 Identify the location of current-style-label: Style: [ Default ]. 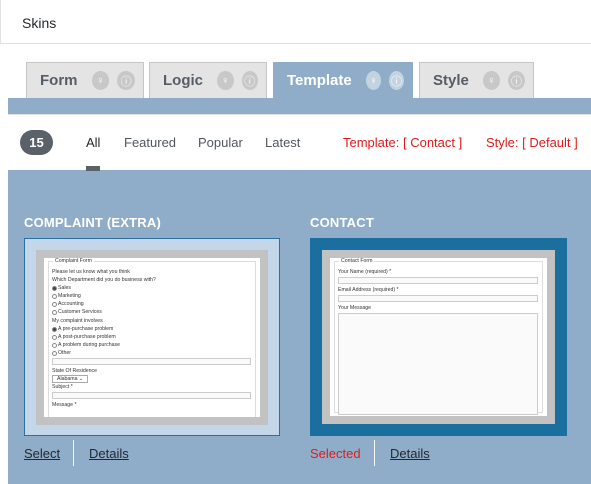
(532, 142).